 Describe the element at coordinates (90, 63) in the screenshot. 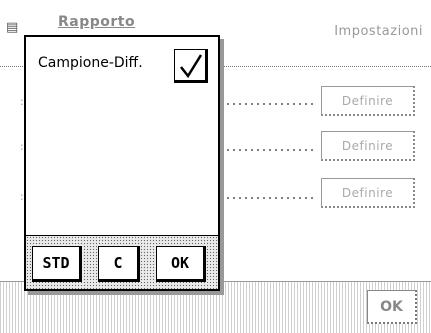

I see `option-label: Campione-Diff.` at that location.